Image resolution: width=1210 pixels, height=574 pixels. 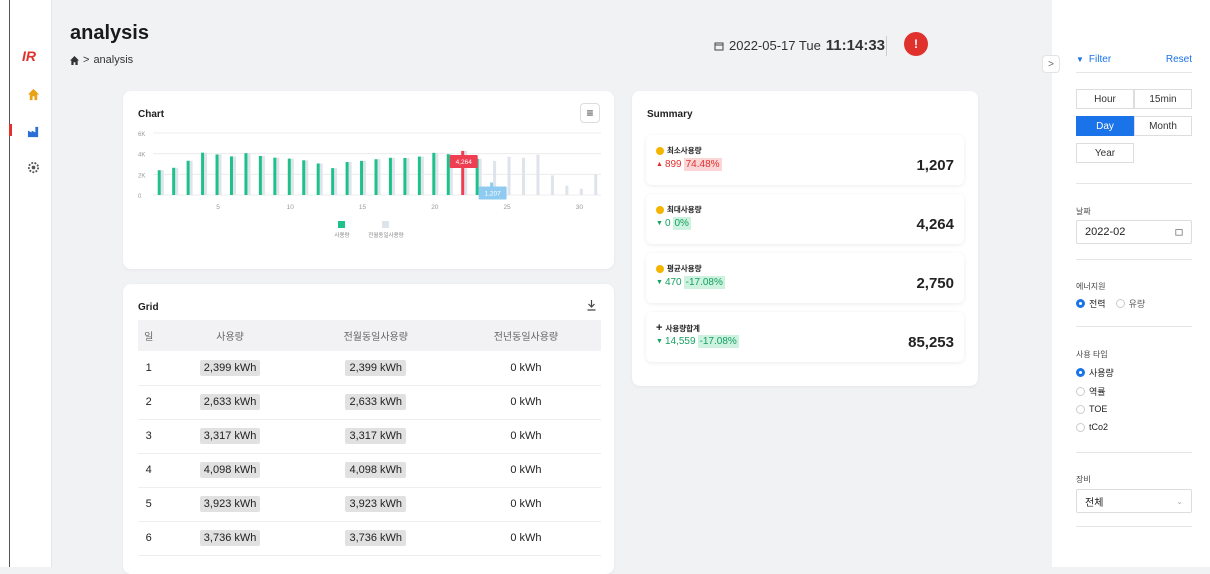 What do you see at coordinates (363, 207) in the screenshot?
I see `x-tick-label: 15` at bounding box center [363, 207].